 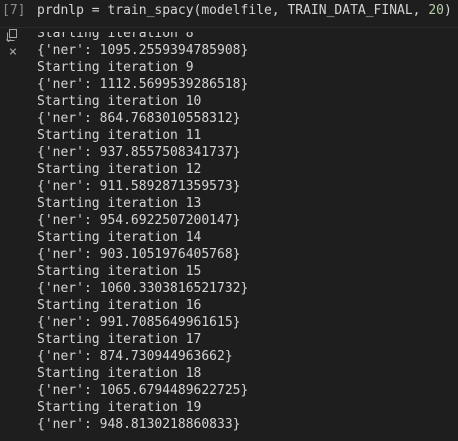 What do you see at coordinates (13, 35) in the screenshot?
I see `copy-output-icon` at bounding box center [13, 35].